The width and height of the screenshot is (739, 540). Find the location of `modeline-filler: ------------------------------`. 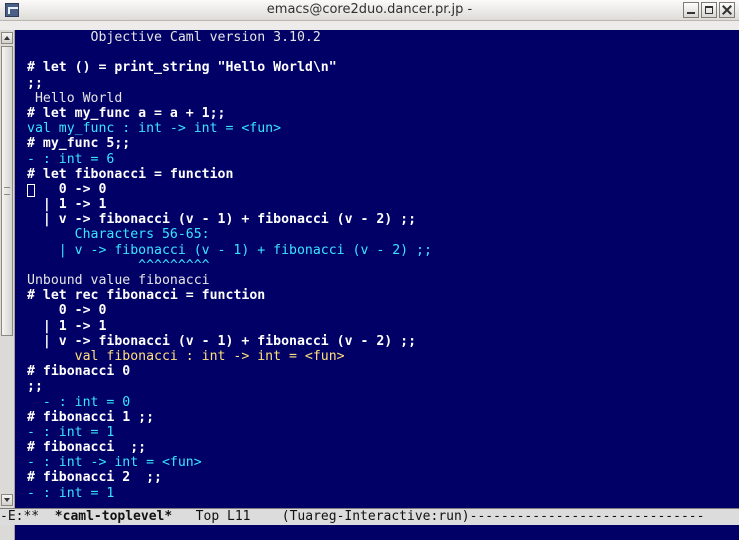

modeline-filler: ------------------------------ is located at coordinates (587, 516).